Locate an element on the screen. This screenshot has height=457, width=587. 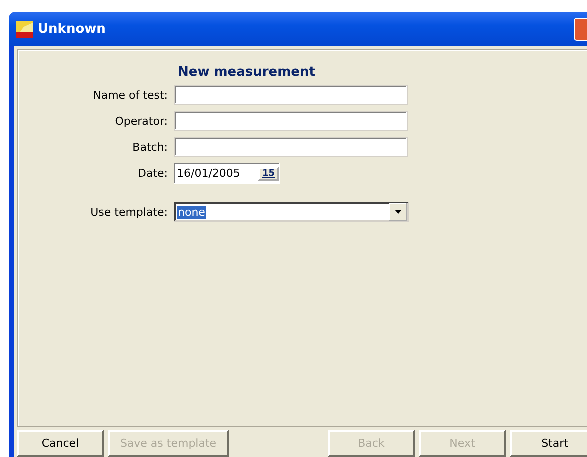
dropdown-arrow-icon is located at coordinates (398, 212).